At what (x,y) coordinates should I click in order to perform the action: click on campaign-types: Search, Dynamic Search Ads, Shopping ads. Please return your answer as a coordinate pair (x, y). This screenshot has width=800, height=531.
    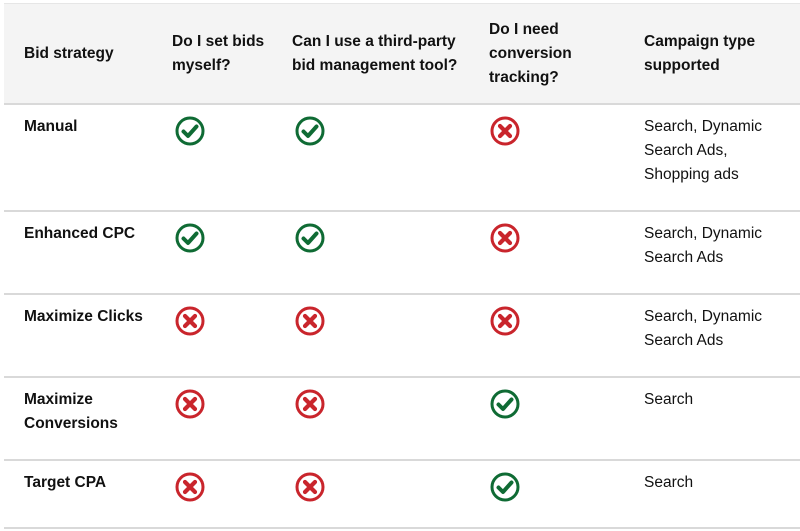
    Looking at the image, I should click on (703, 150).